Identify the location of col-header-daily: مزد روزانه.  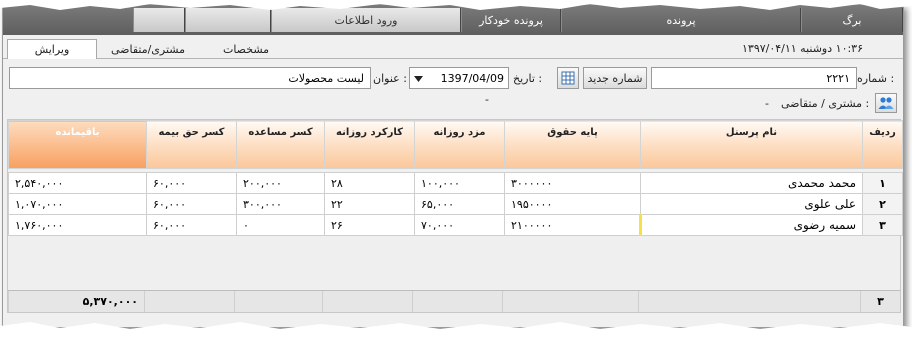
(459, 144).